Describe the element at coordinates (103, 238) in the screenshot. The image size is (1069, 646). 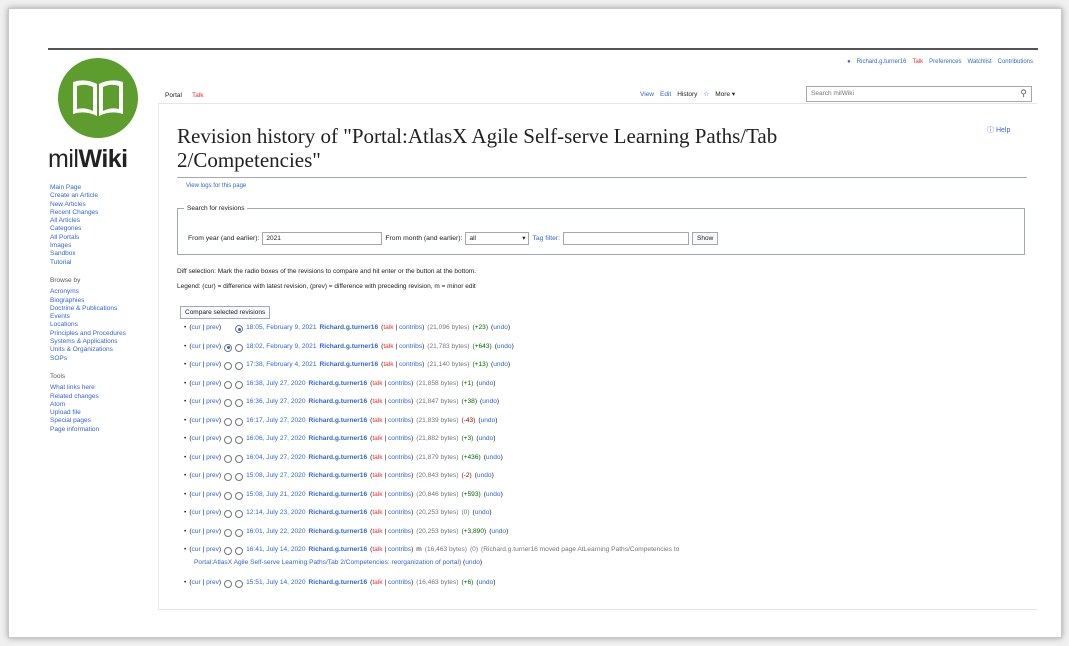
I see `sidebar-nav-item: All Portals` at that location.